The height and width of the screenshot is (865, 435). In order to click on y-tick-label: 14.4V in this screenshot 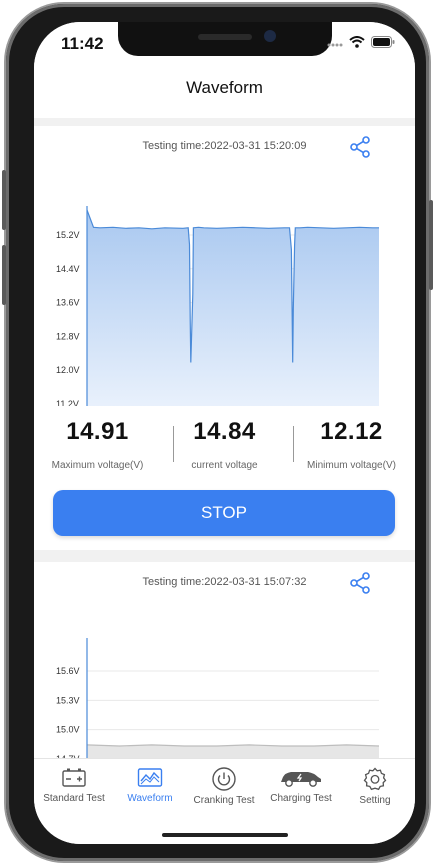, I will do `click(68, 269)`.